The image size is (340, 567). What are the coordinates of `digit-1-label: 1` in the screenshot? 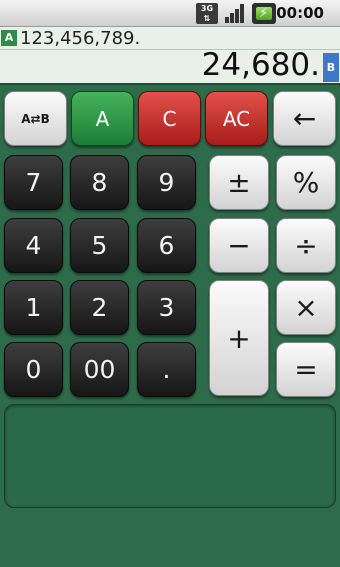 It's located at (33, 307).